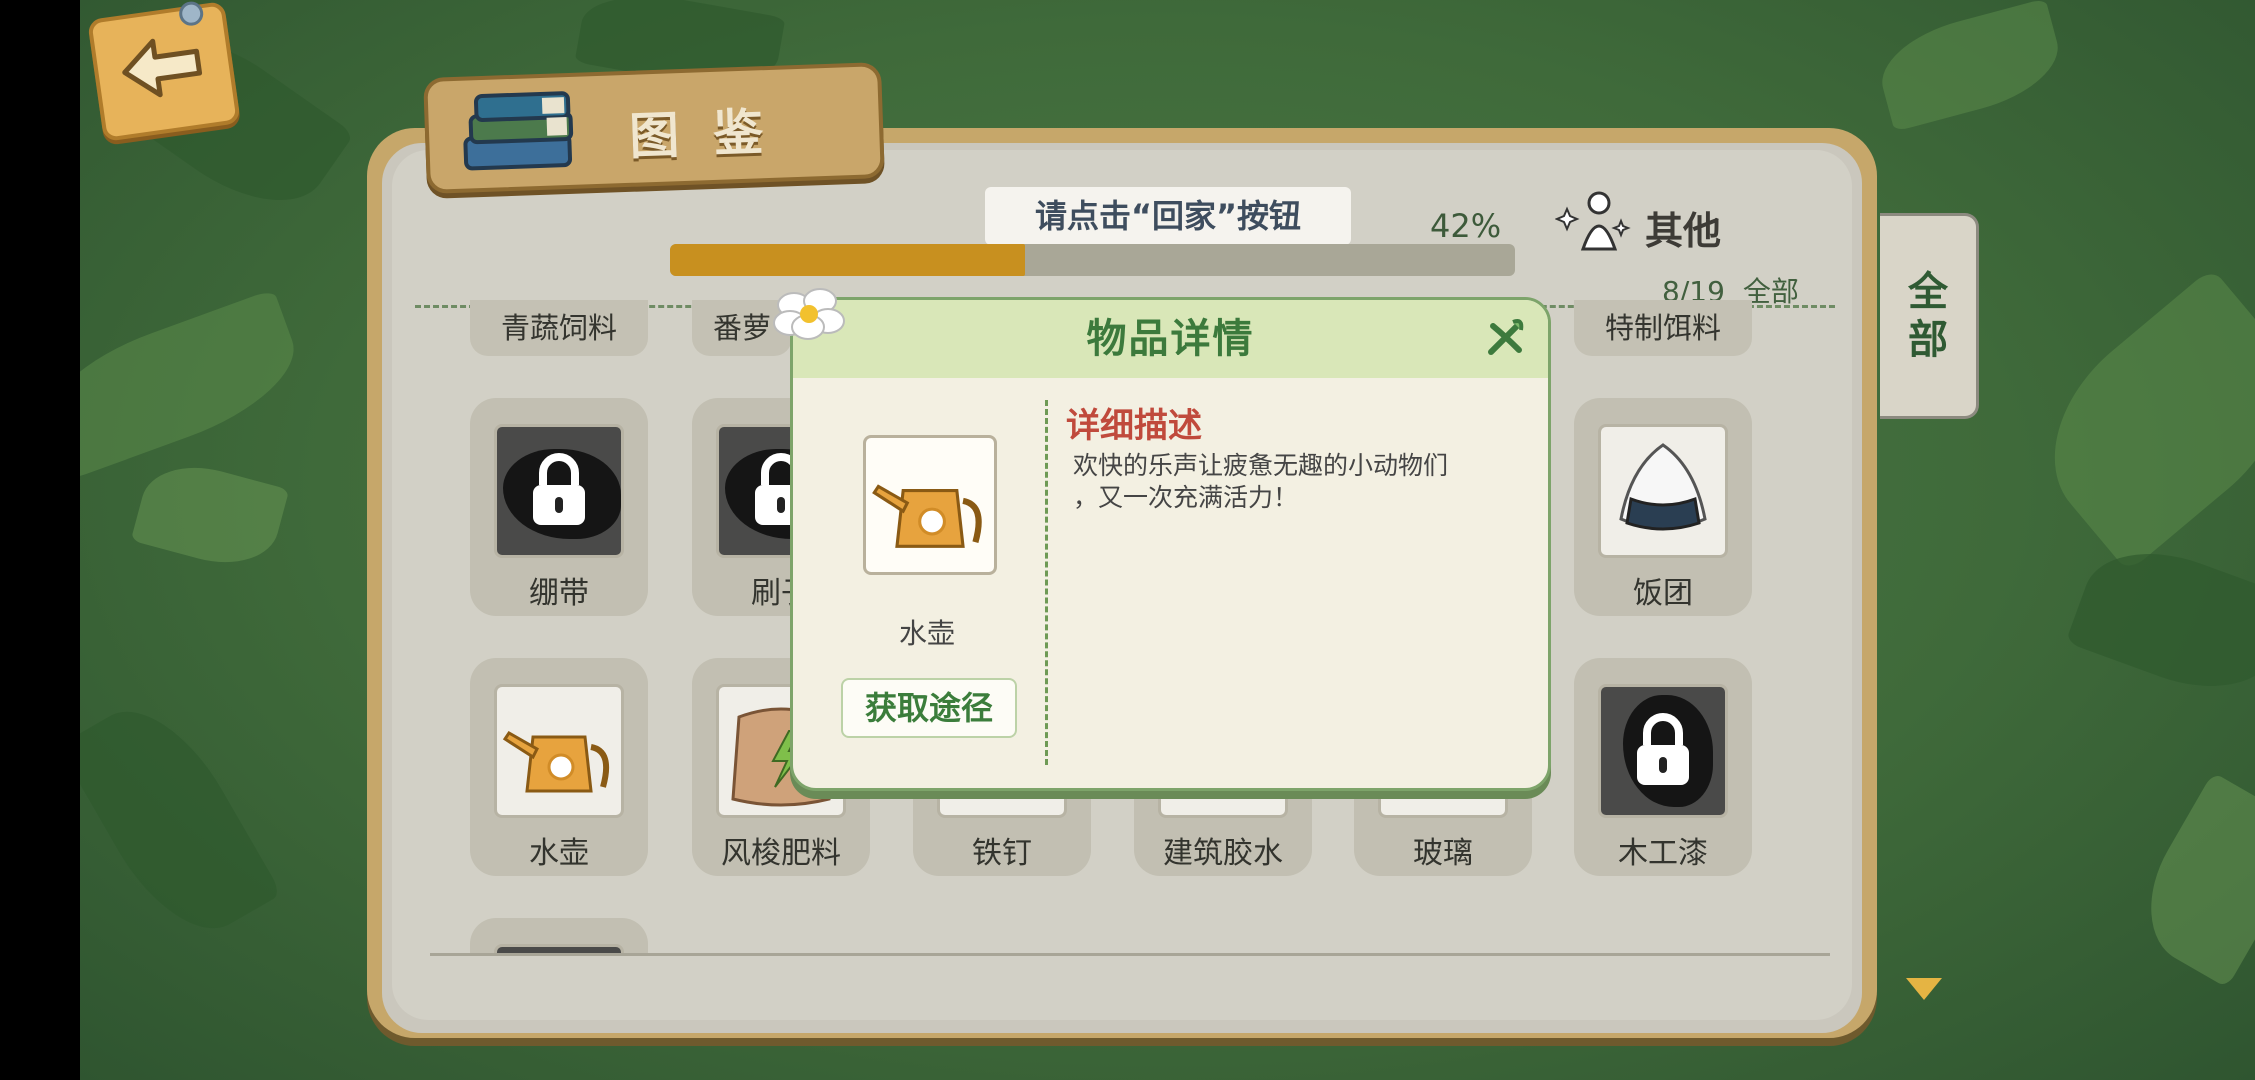 The image size is (2255, 1080). Describe the element at coordinates (1593, 221) in the screenshot. I see `sparkle-doll-icon` at that location.